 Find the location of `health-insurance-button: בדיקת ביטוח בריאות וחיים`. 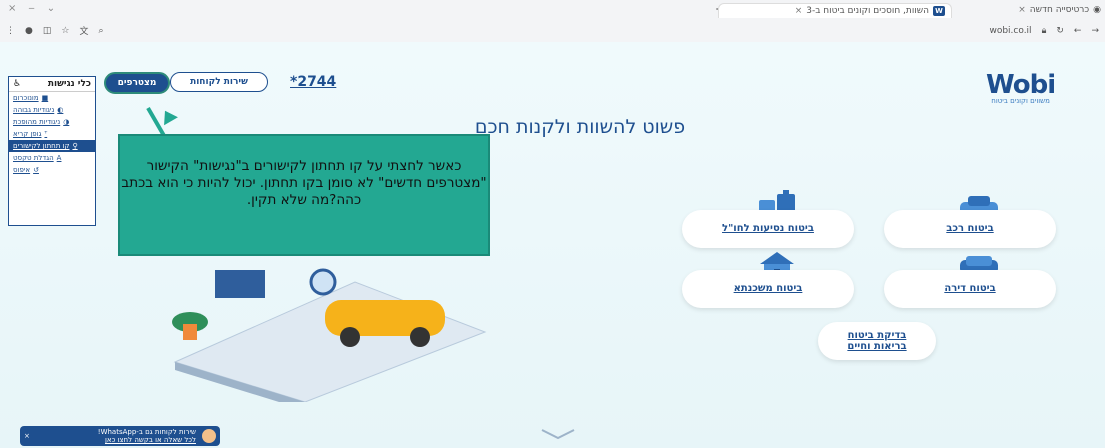

health-insurance-button: בדיקת ביטוח בריאות וחיים is located at coordinates (877, 341).